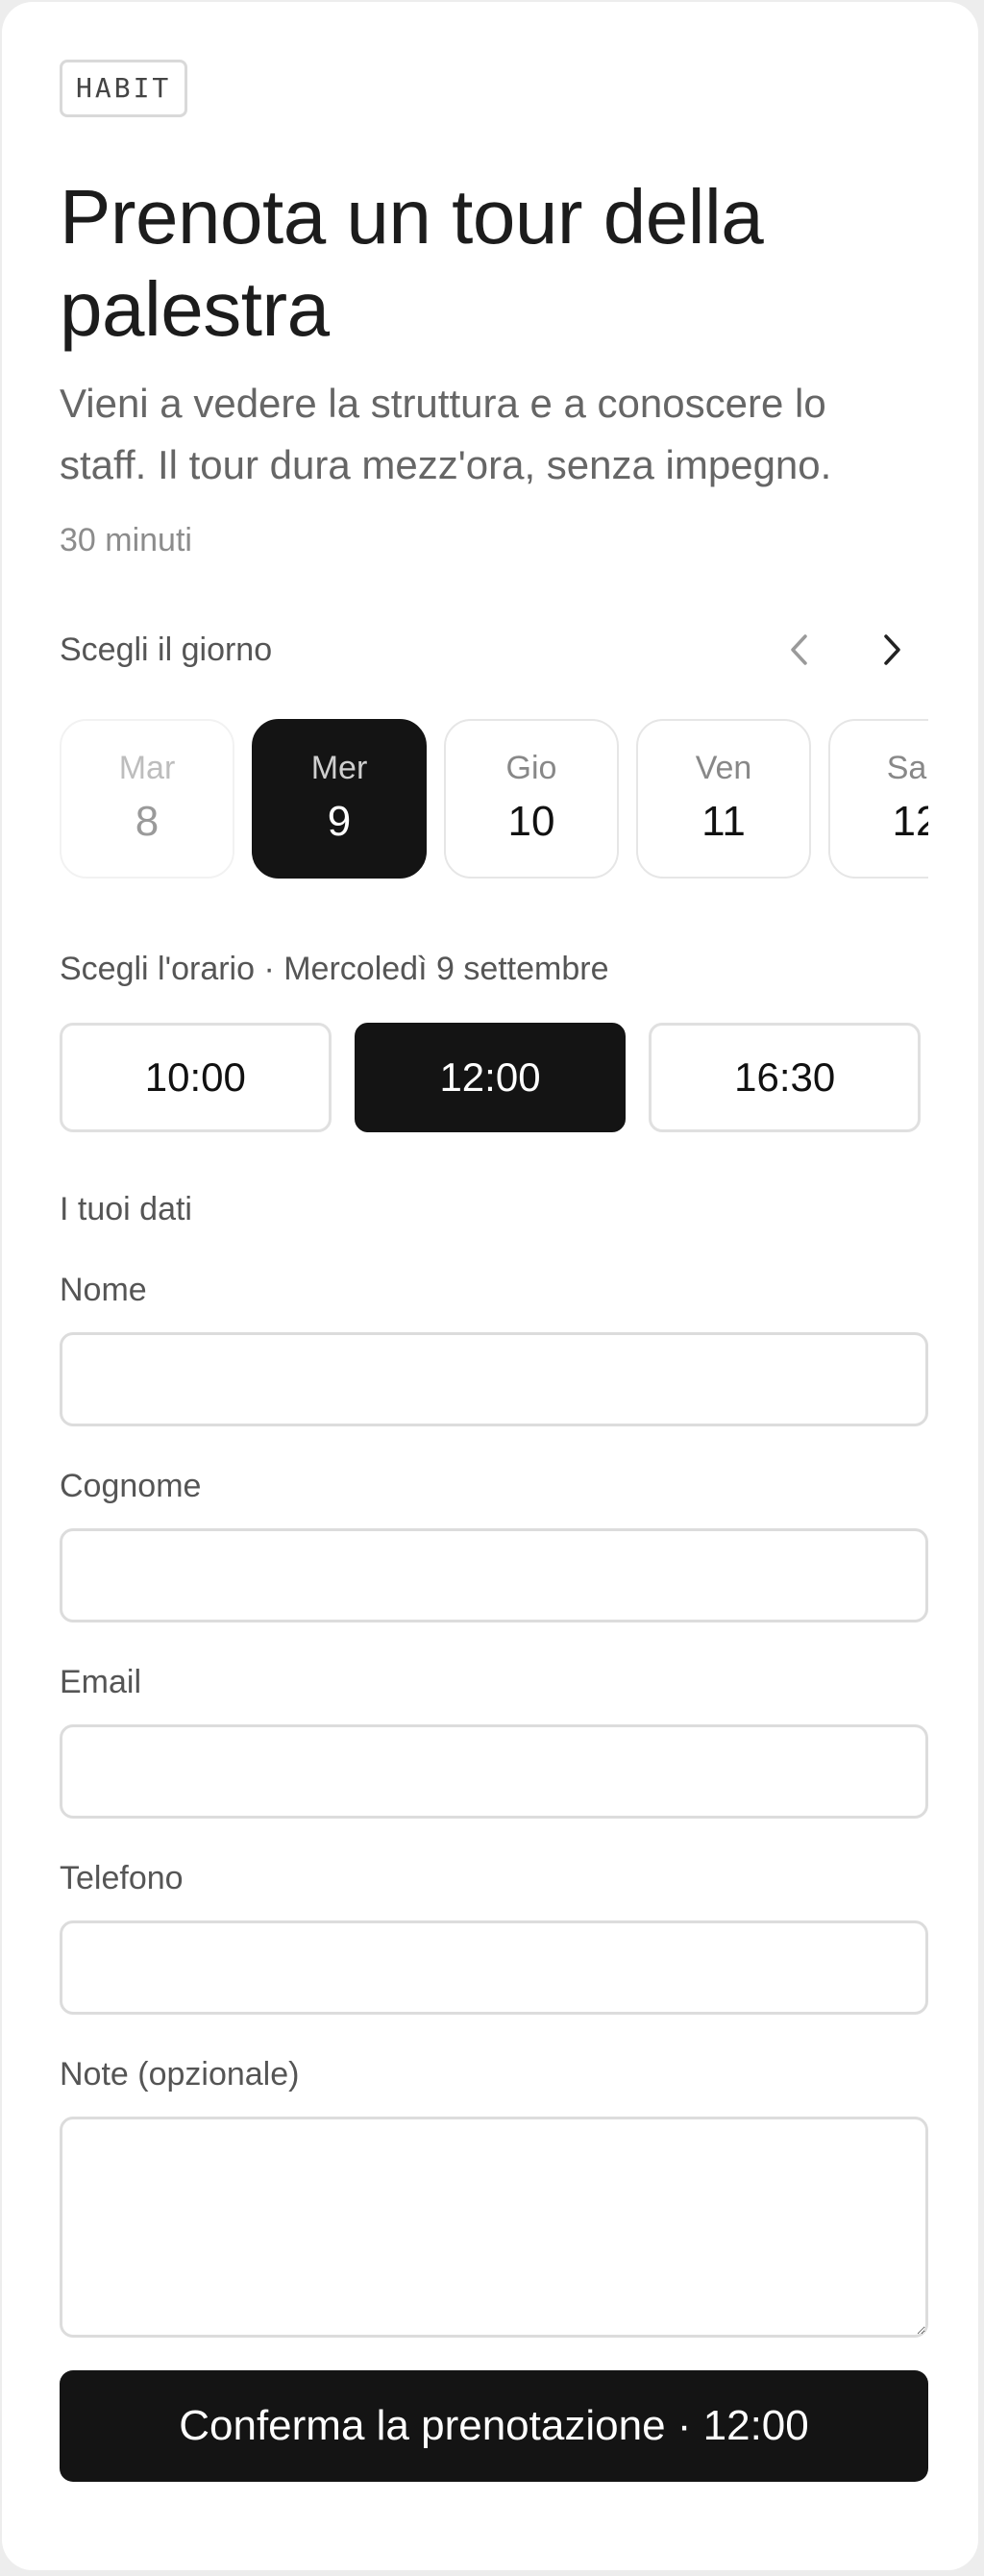 This screenshot has width=984, height=2576. What do you see at coordinates (126, 540) in the screenshot?
I see `tour-duration: 30 minuti` at bounding box center [126, 540].